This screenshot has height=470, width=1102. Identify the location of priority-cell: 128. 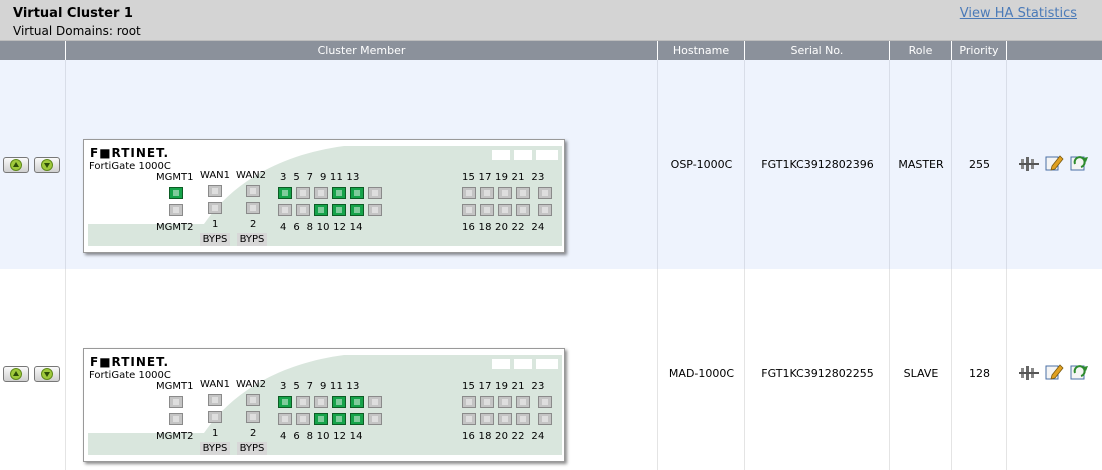
(979, 373).